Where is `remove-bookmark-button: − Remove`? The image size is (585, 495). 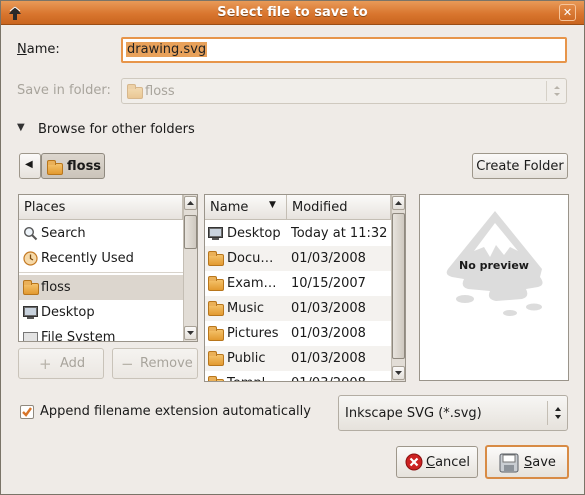 remove-bookmark-button: − Remove is located at coordinates (155, 363).